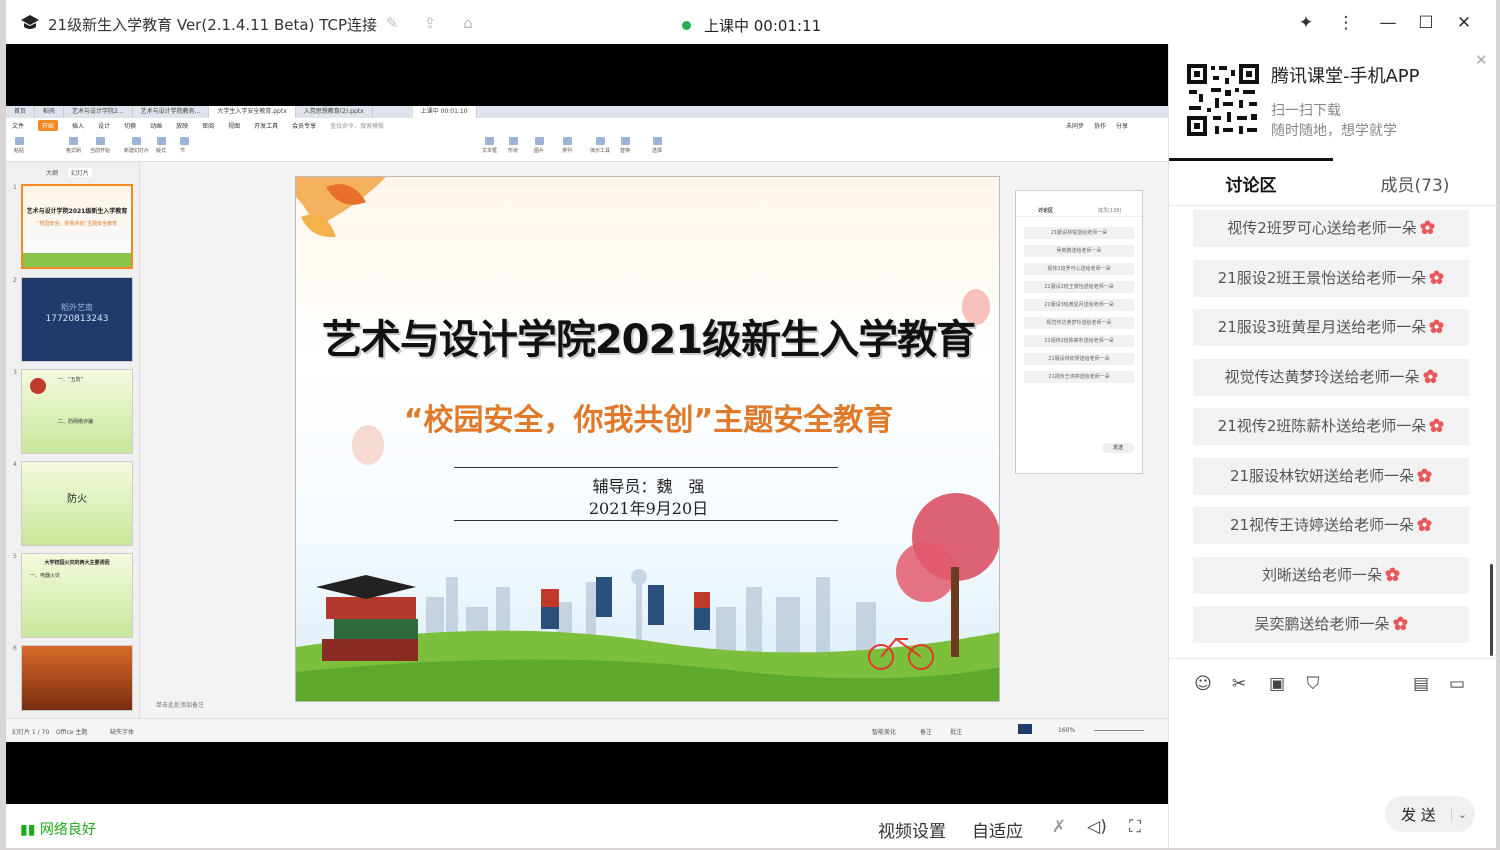 The height and width of the screenshot is (850, 1500). I want to click on send-label: 发 送, so click(1418, 814).